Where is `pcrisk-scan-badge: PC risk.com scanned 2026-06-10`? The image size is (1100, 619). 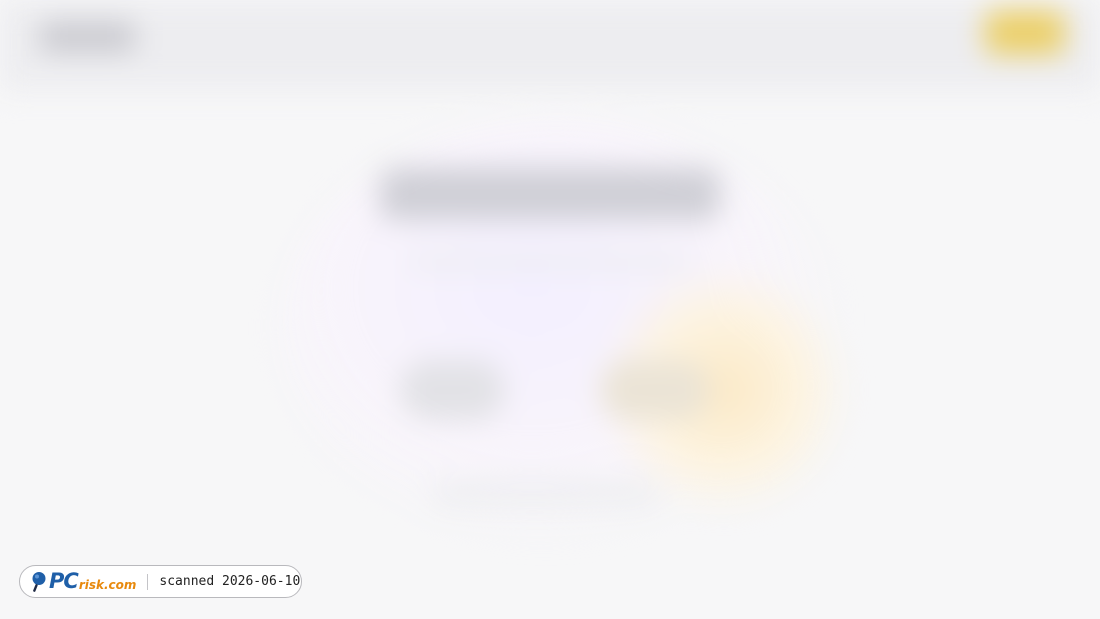 pcrisk-scan-badge: PC risk.com scanned 2026-06-10 is located at coordinates (160, 581).